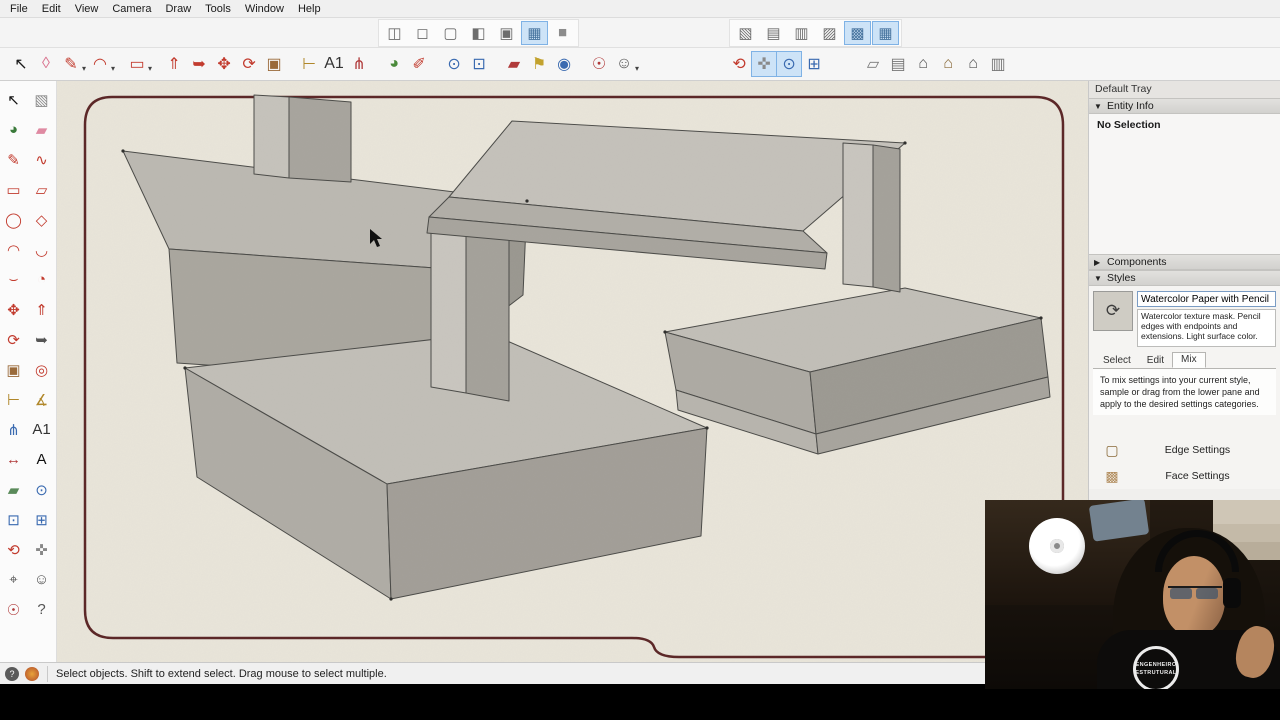 The image size is (1280, 720). Describe the element at coordinates (1113, 311) in the screenshot. I see `style-thumbnail: ⟳` at that location.